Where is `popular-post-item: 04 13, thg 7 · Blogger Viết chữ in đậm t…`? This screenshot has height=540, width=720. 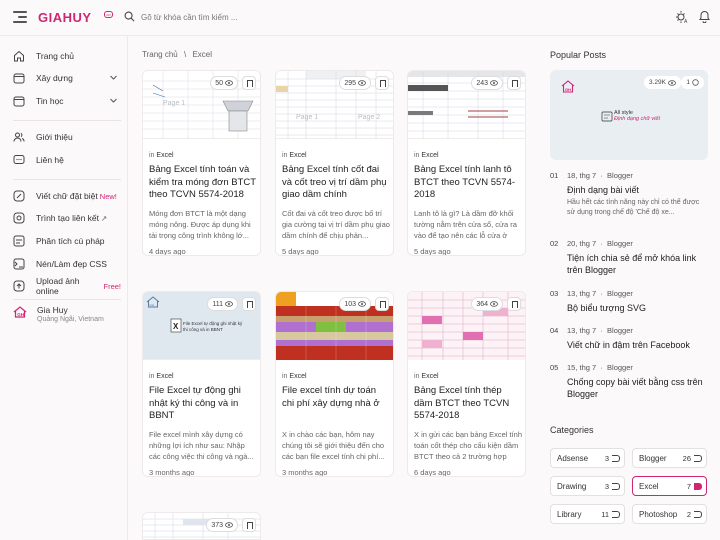 popular-post-item: 04 13, thg 7 · Blogger Viết chữ in đậm t… is located at coordinates (630, 340).